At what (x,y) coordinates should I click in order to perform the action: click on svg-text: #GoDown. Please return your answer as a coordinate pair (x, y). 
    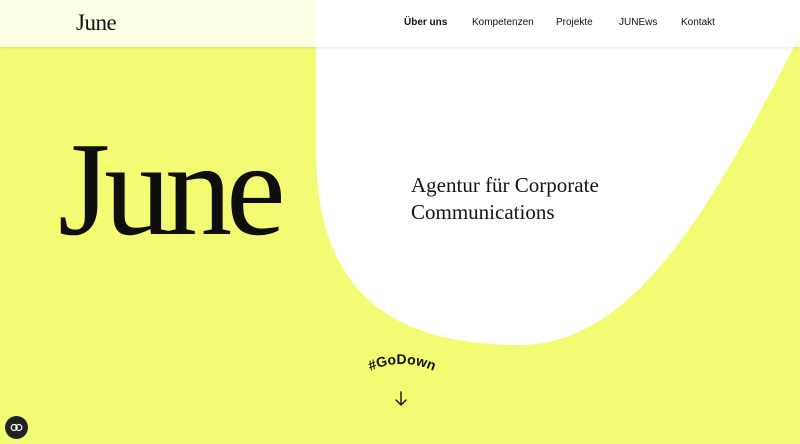
    Looking at the image, I should click on (402, 362).